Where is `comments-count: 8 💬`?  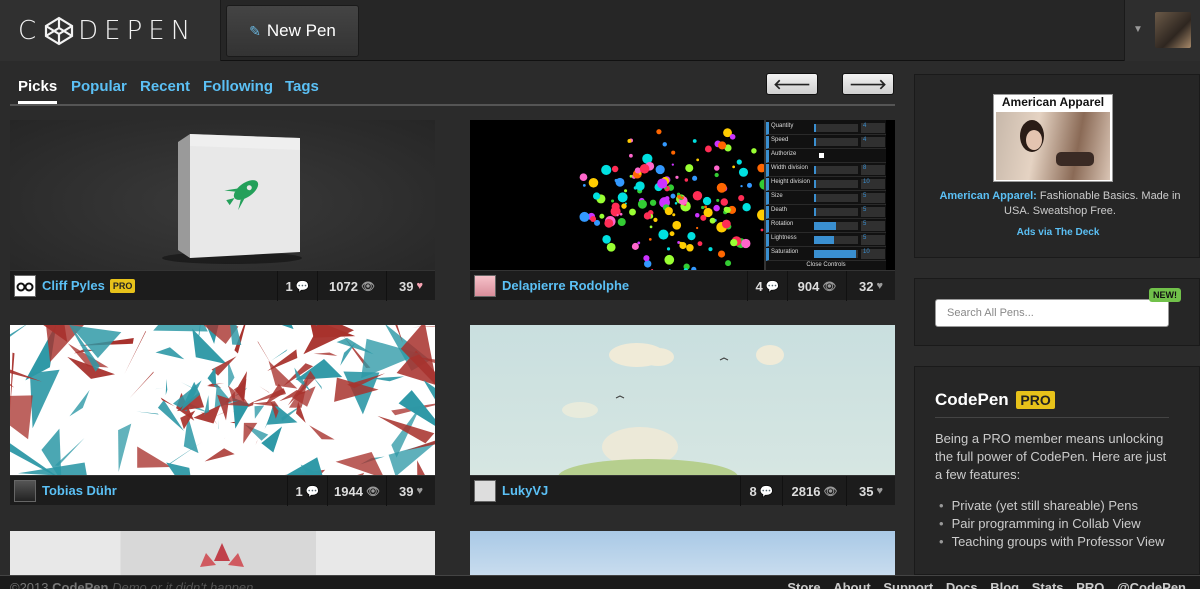
comments-count: 8 💬 is located at coordinates (761, 491).